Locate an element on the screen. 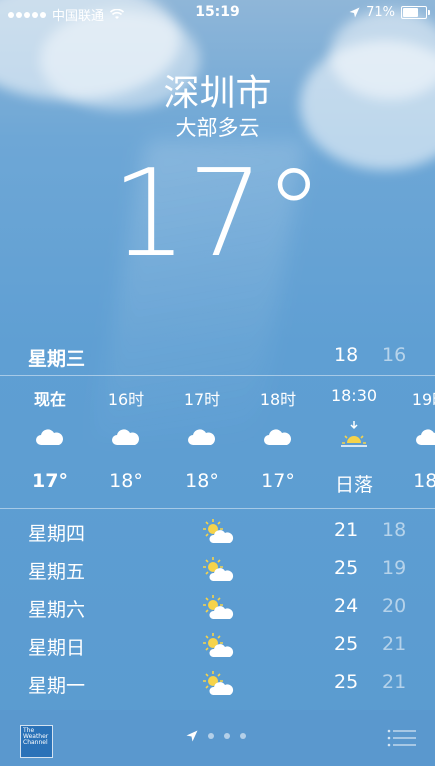 The image size is (435, 766). daily-day: 星期一 is located at coordinates (57, 686).